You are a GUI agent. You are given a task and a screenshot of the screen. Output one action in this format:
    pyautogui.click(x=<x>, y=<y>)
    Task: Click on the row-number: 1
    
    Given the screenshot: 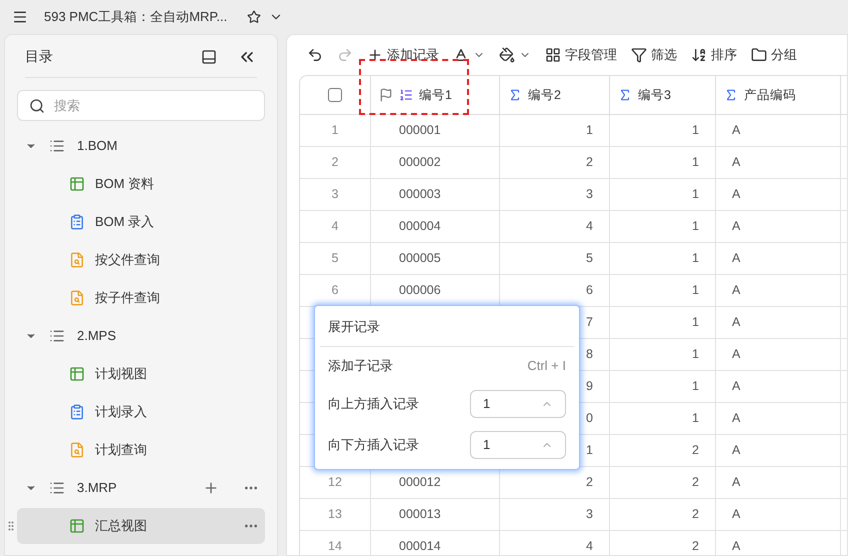 What is the action you would take?
    pyautogui.click(x=335, y=131)
    